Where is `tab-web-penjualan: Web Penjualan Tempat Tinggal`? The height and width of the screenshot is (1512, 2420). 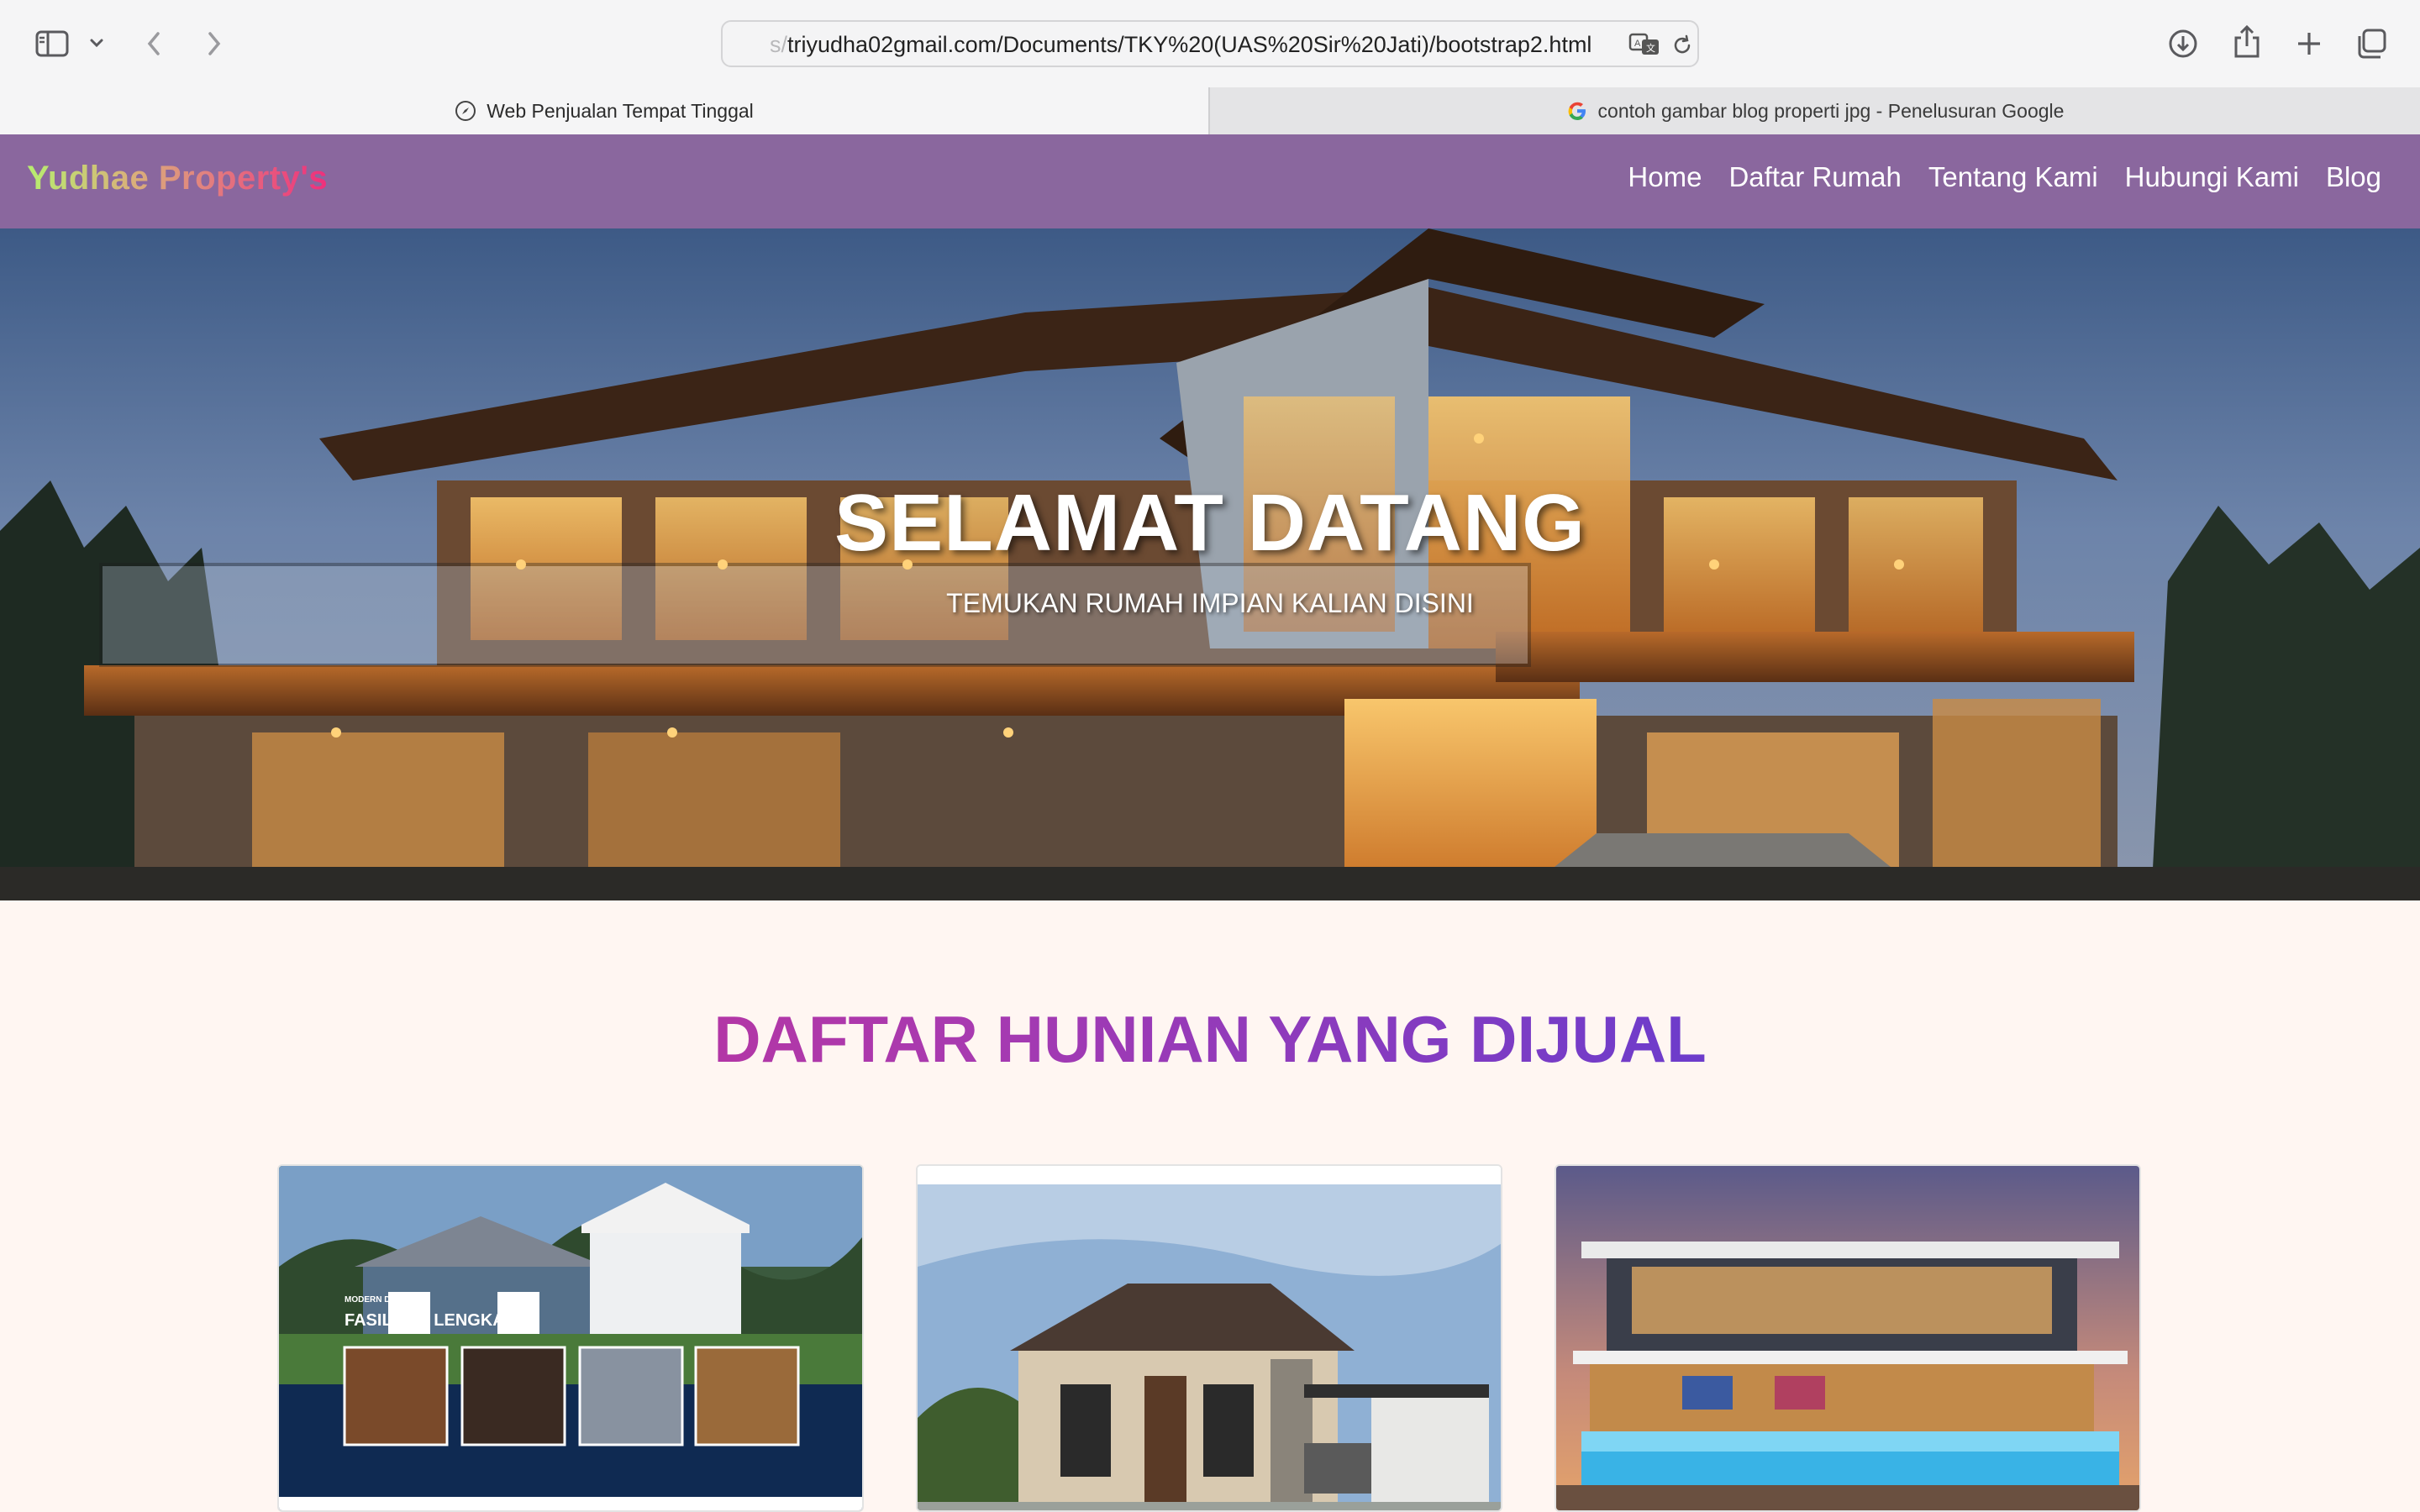 tab-web-penjualan: Web Penjualan Tempat Tinggal is located at coordinates (604, 110).